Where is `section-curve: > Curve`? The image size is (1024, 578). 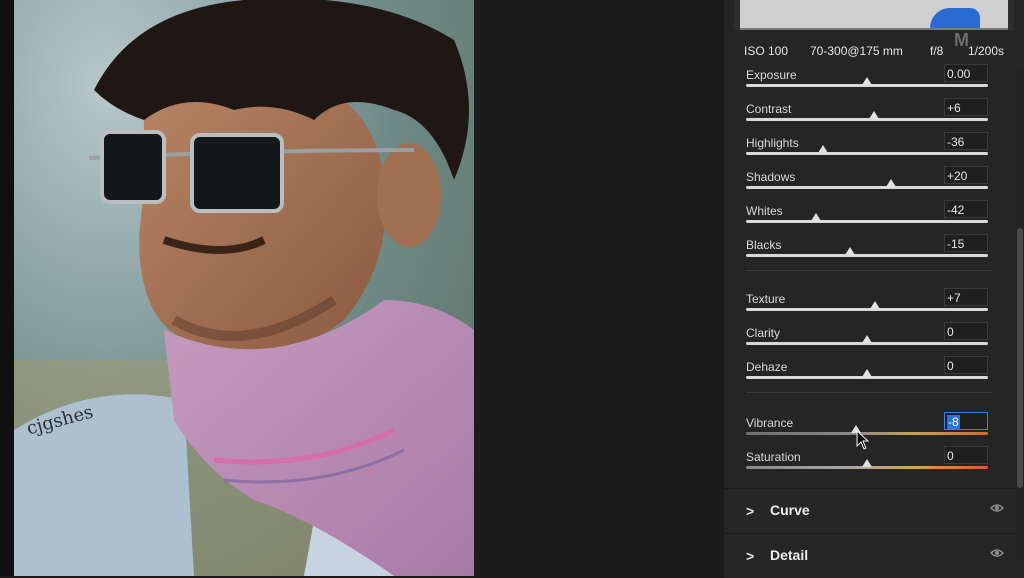
section-curve: > Curve is located at coordinates (874, 510).